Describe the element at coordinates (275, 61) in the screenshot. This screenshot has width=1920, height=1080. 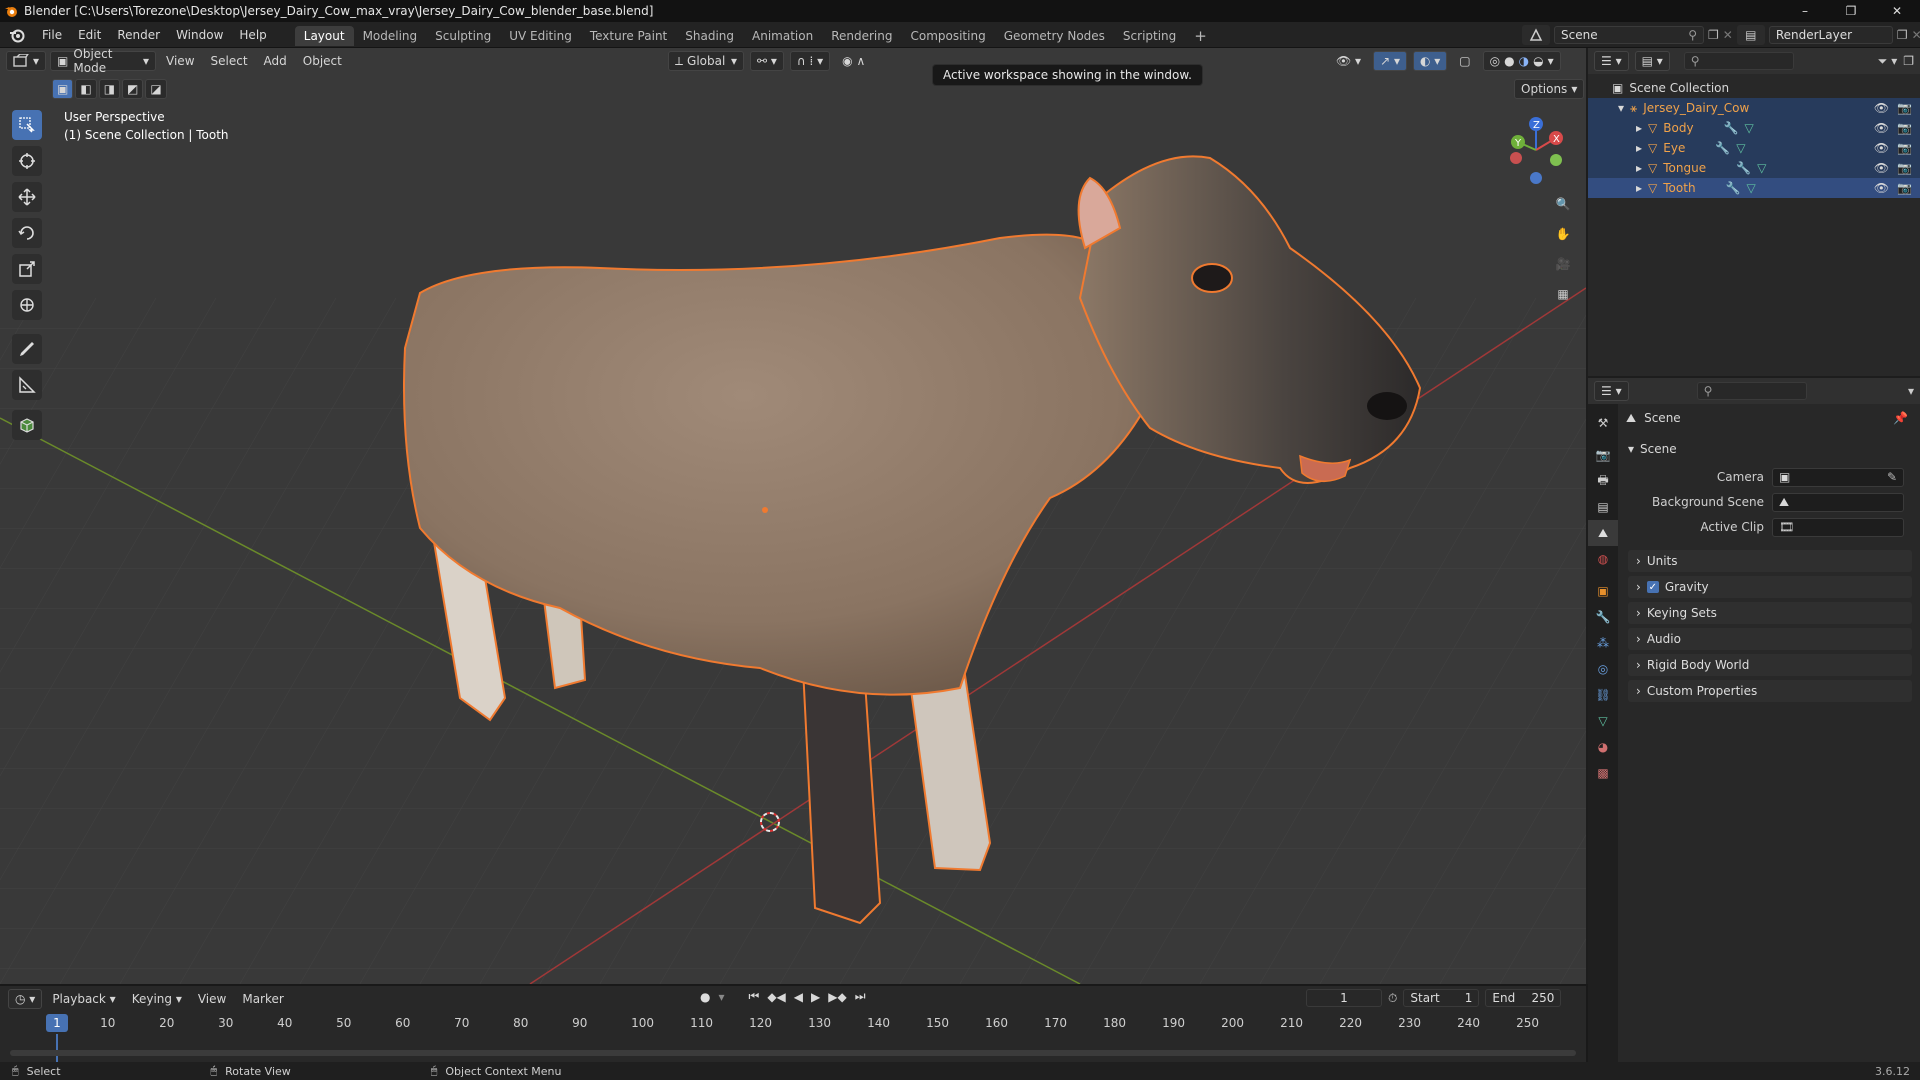
I see `viewport-menu-add: Add` at that location.